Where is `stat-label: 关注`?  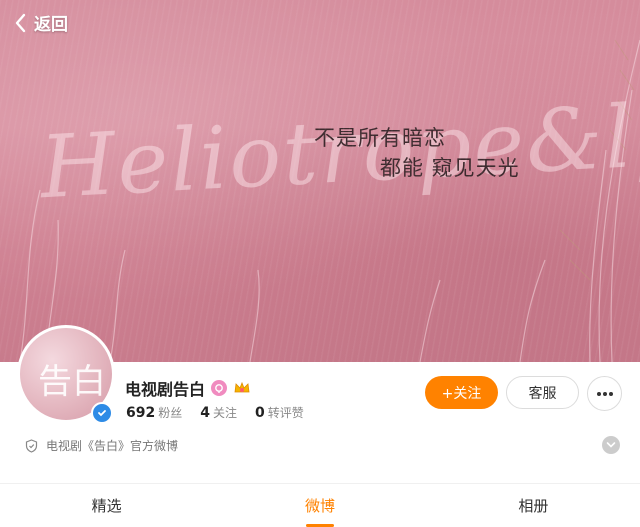 stat-label: 关注 is located at coordinates (225, 413).